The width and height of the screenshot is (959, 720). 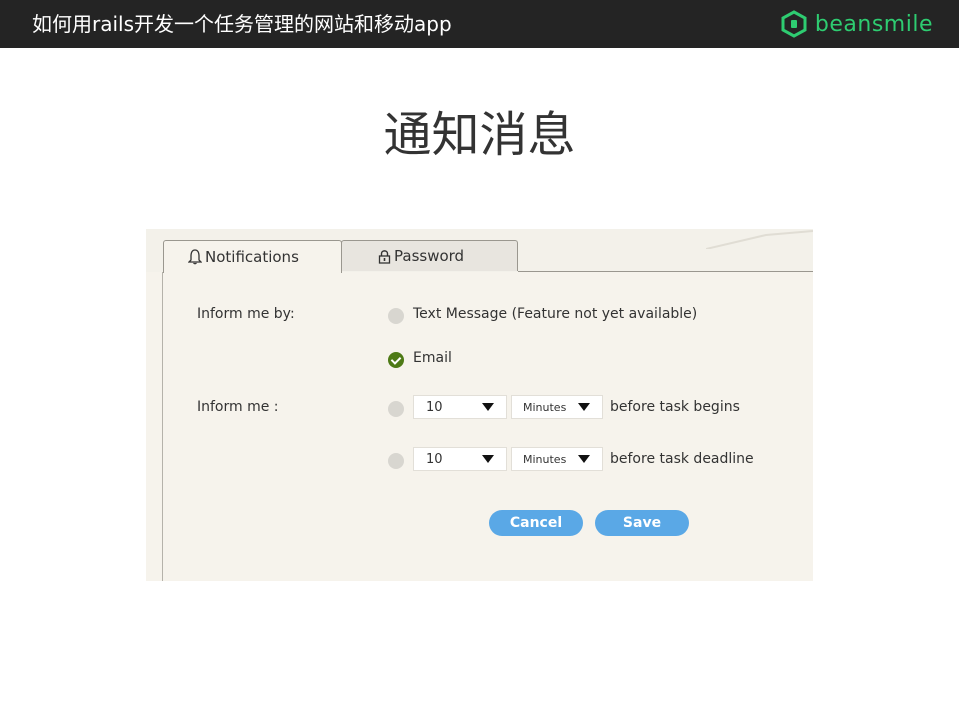 I want to click on email-option-label: Email, so click(x=432, y=358).